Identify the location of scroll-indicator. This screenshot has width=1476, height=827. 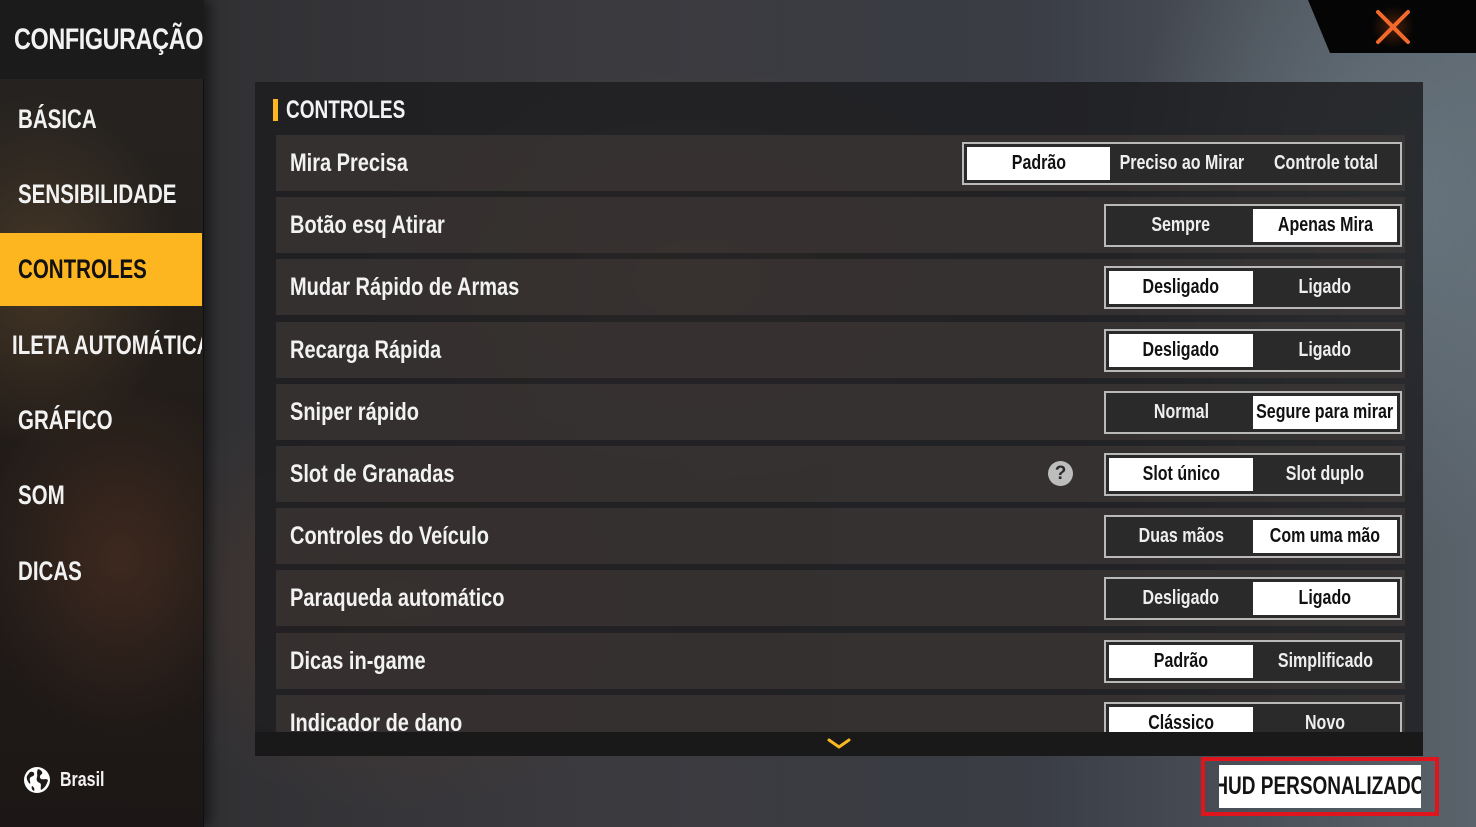
(839, 744).